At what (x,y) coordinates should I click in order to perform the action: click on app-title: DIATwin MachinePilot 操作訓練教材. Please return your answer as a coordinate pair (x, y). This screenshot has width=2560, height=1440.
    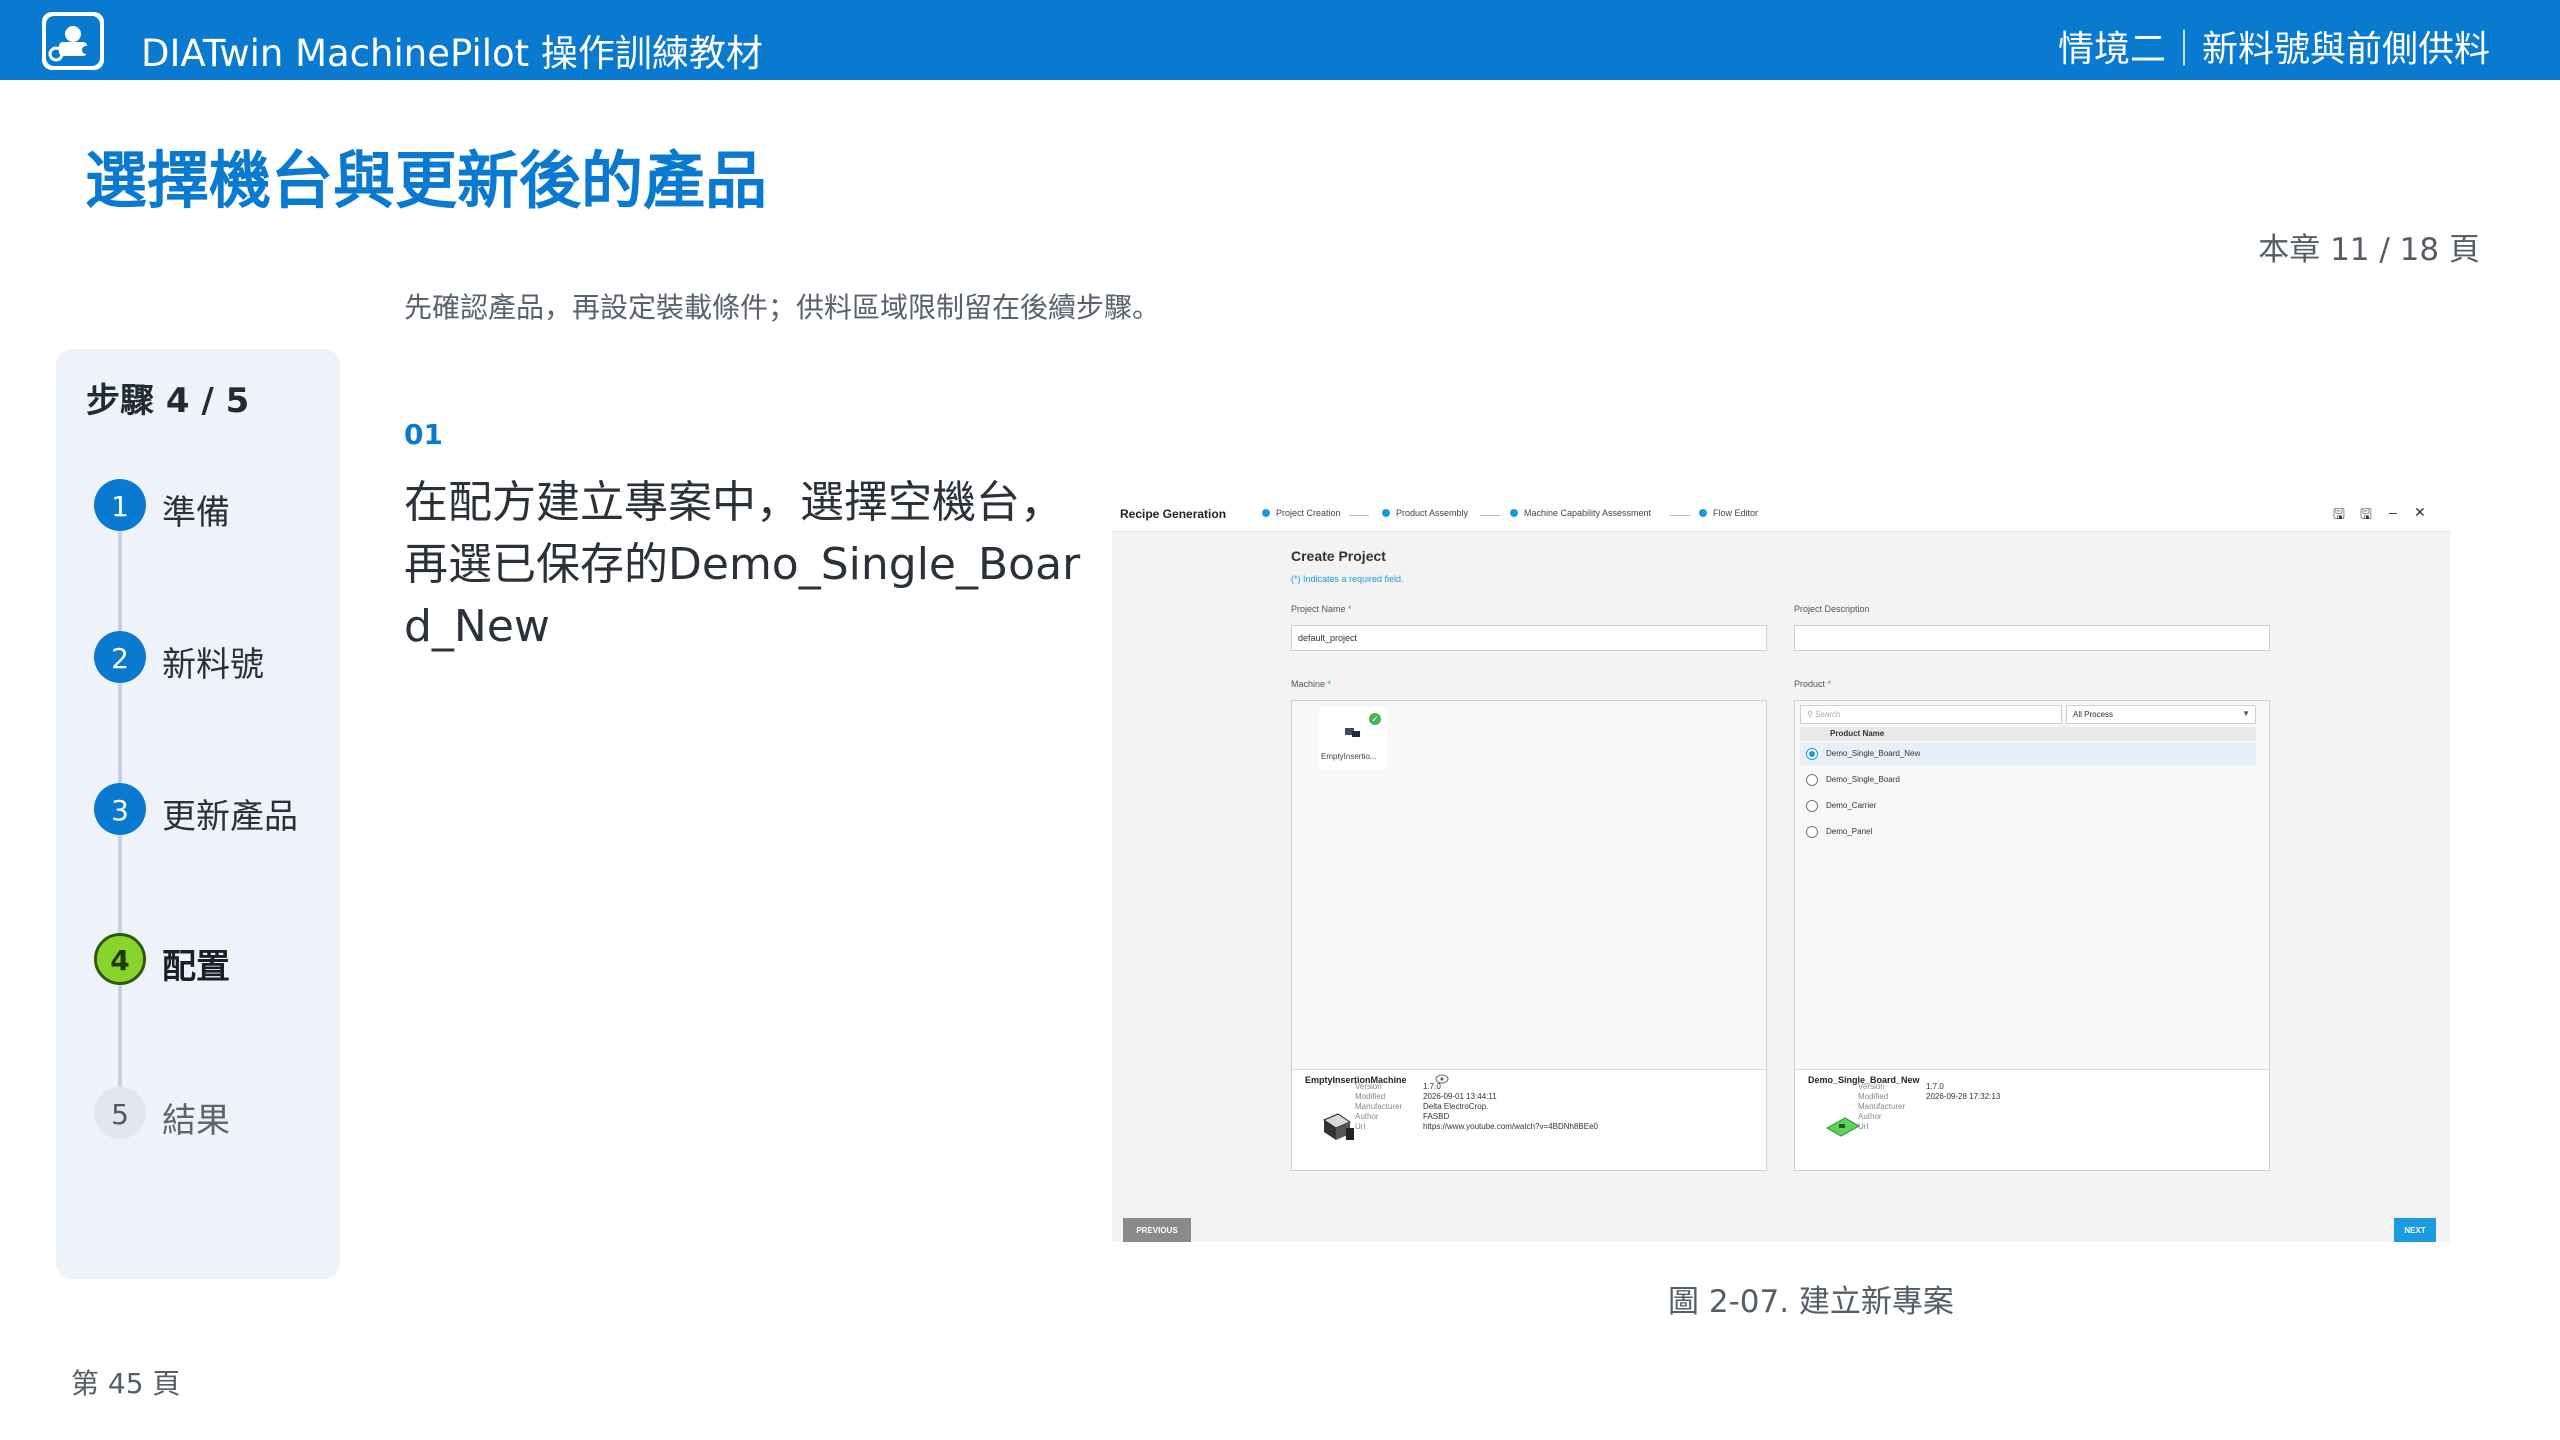
    Looking at the image, I should click on (452, 53).